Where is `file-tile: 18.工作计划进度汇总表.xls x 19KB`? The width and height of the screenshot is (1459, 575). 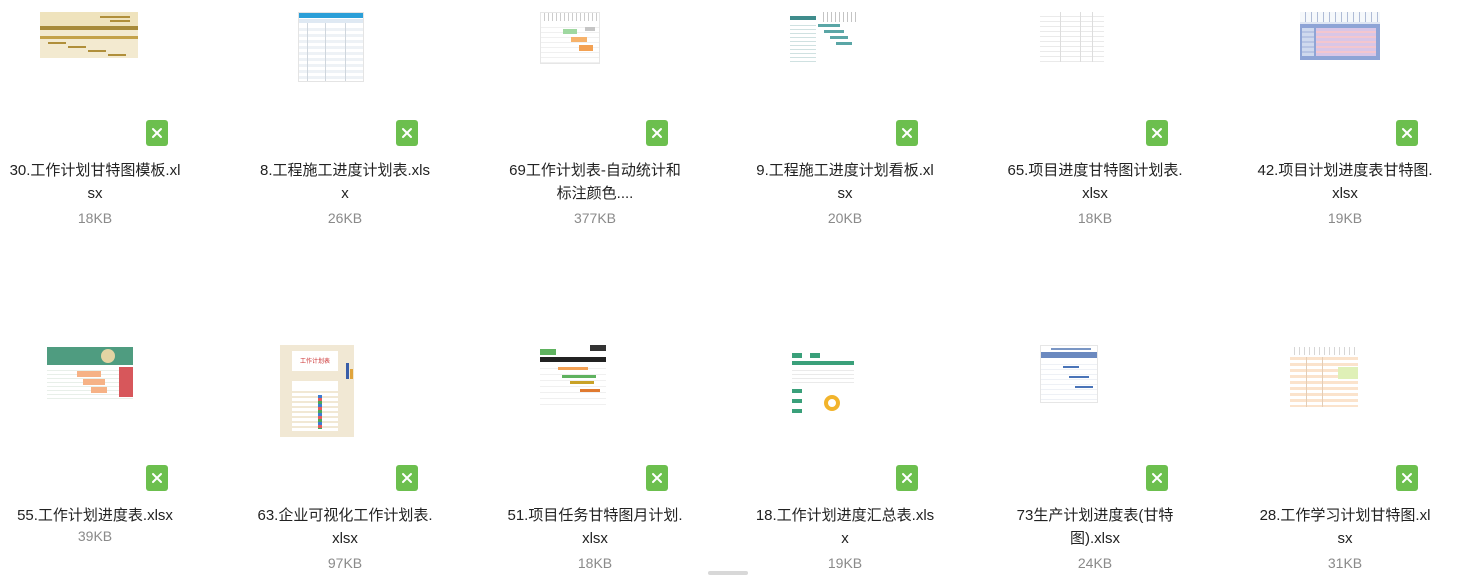 file-tile: 18.工作计划进度汇总表.xls x 19KB is located at coordinates (845, 460).